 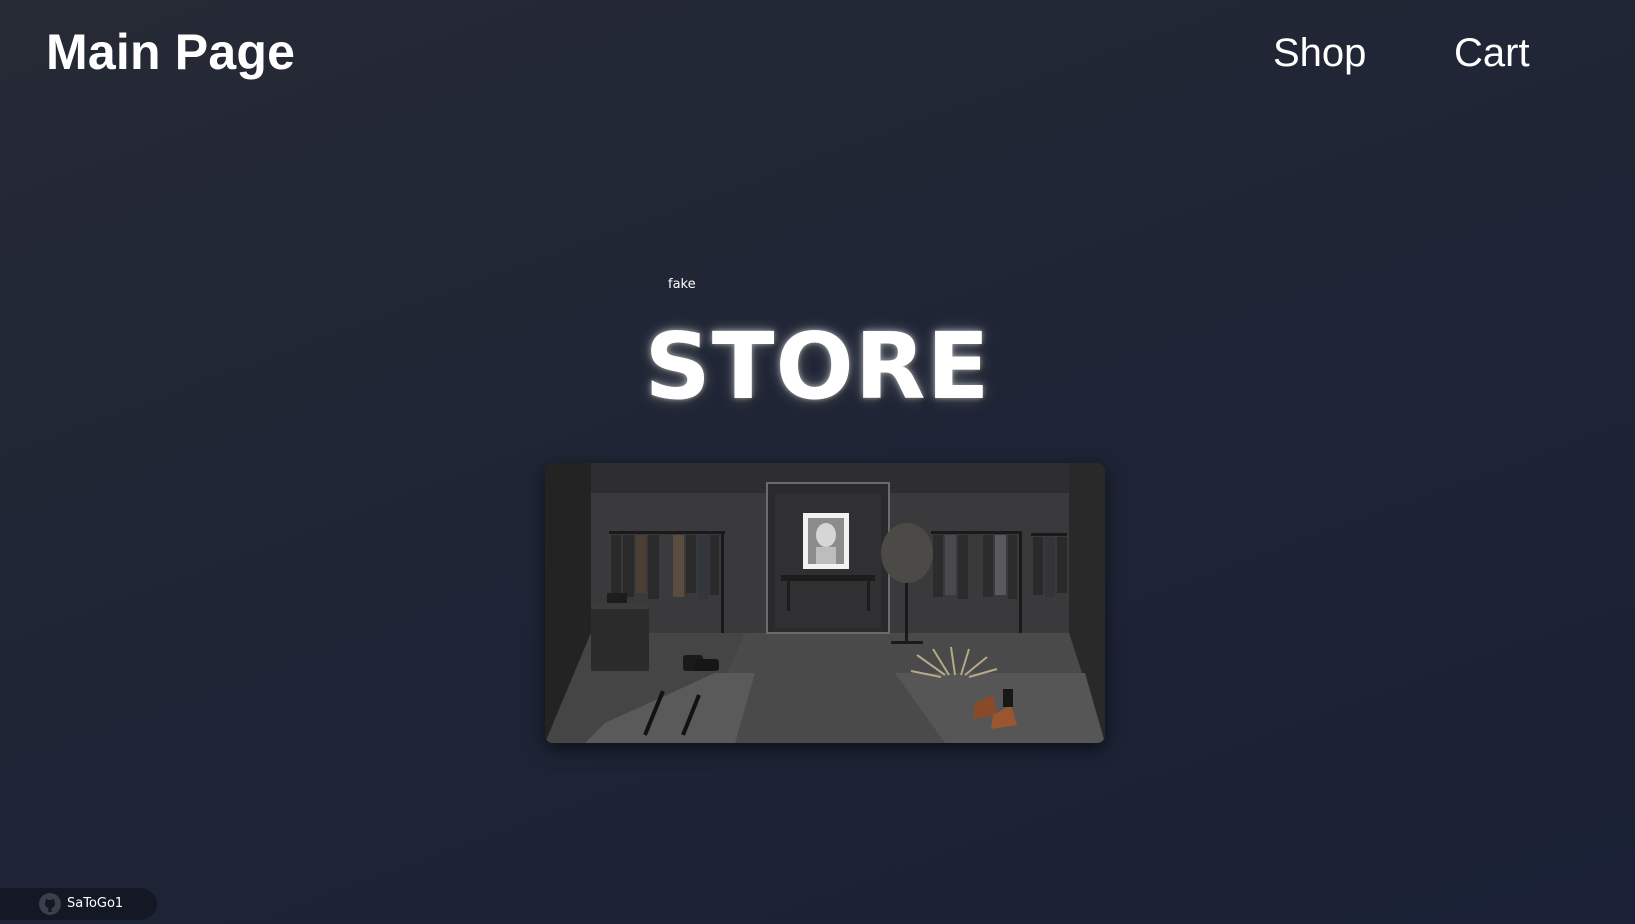 I want to click on store-interior-image, so click(x=825, y=603).